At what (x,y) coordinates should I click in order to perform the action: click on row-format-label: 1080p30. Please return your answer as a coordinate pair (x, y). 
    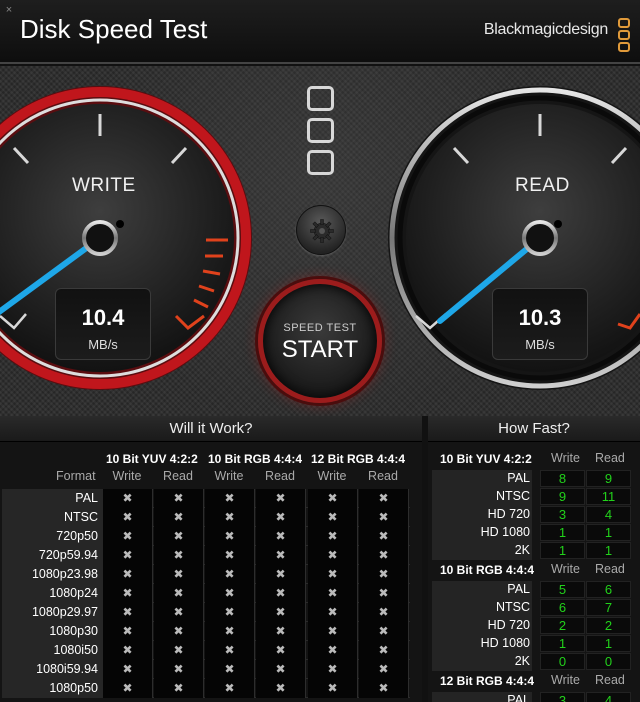
    Looking at the image, I should click on (73, 631).